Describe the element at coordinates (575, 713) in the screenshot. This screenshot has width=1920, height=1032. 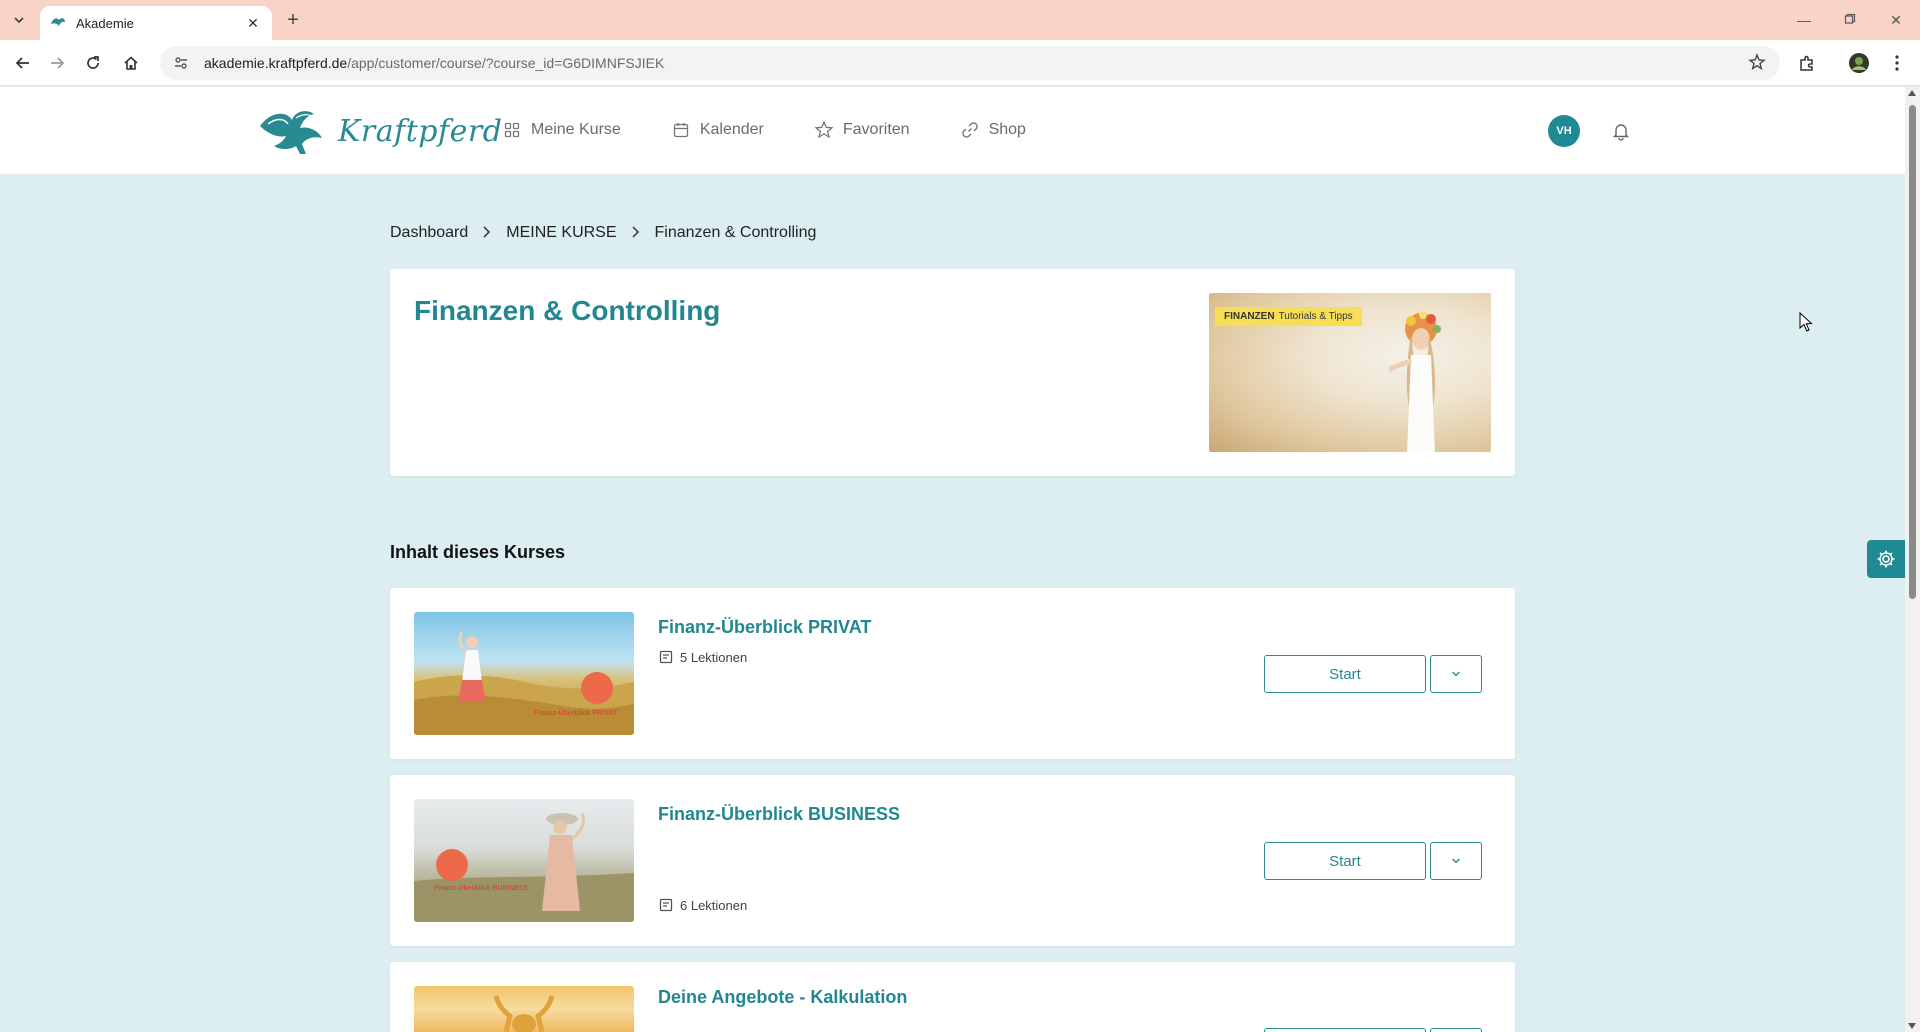
I see `thumb-caption: Finanz-Überblick PRIVAT` at that location.